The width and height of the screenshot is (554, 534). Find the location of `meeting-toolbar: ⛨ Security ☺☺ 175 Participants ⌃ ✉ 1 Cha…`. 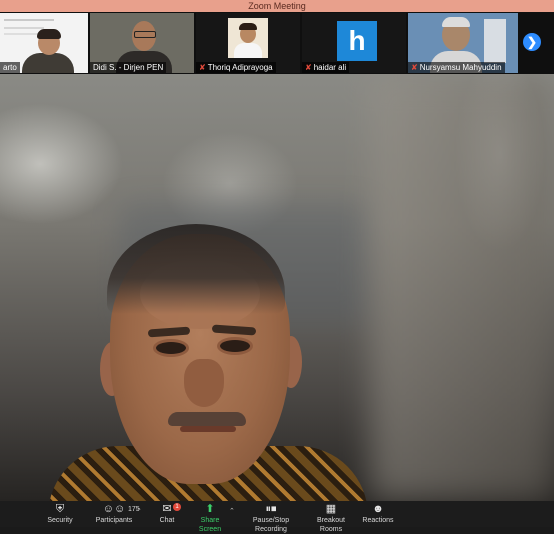

meeting-toolbar: ⛨ Security ☺☺ 175 Participants ⌃ ✉ 1 Cha… is located at coordinates (277, 517).